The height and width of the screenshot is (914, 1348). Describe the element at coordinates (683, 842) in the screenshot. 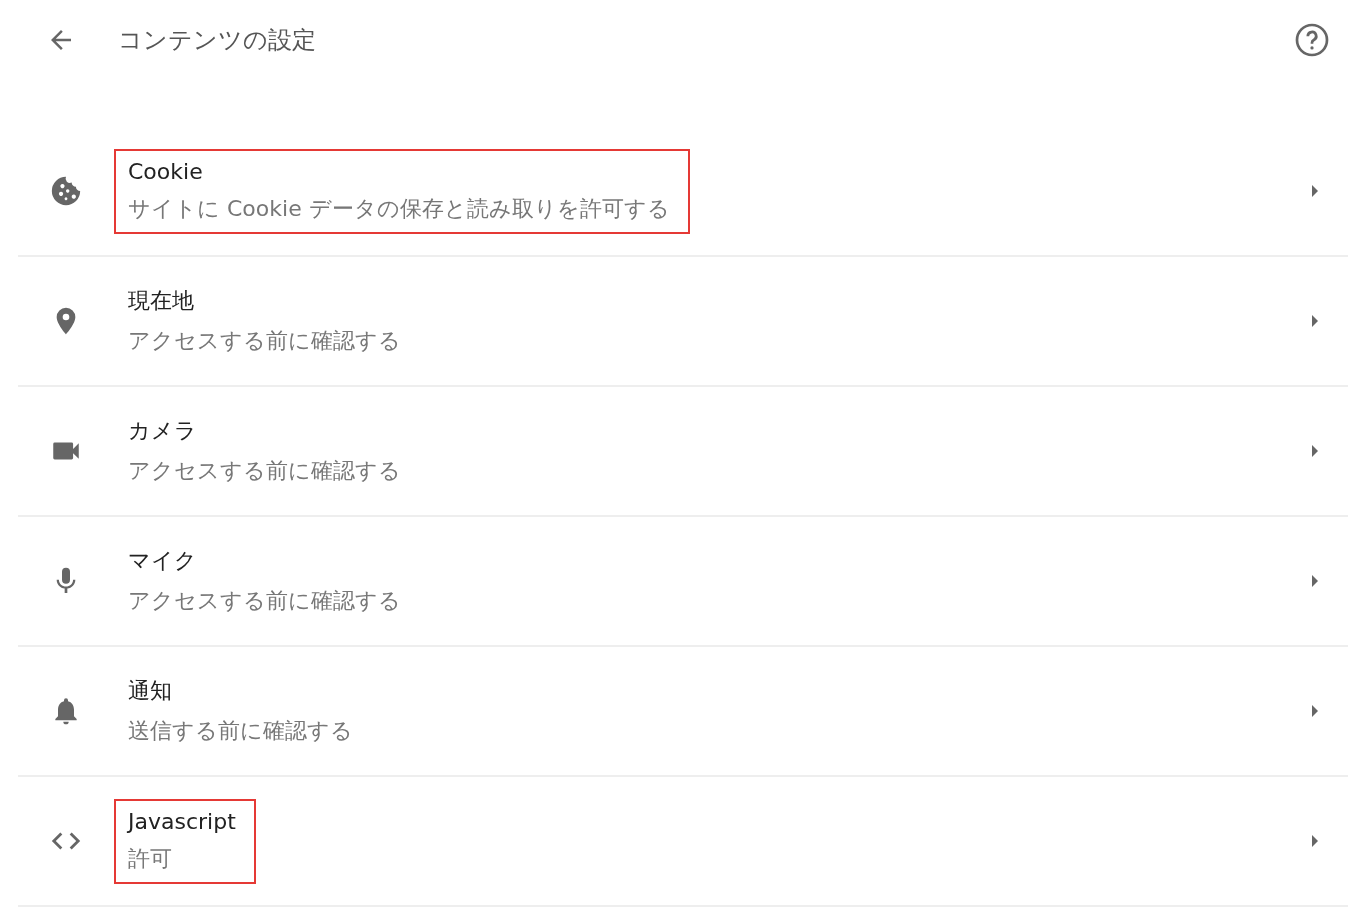

I see `settings-row: Javascript 許可` at that location.